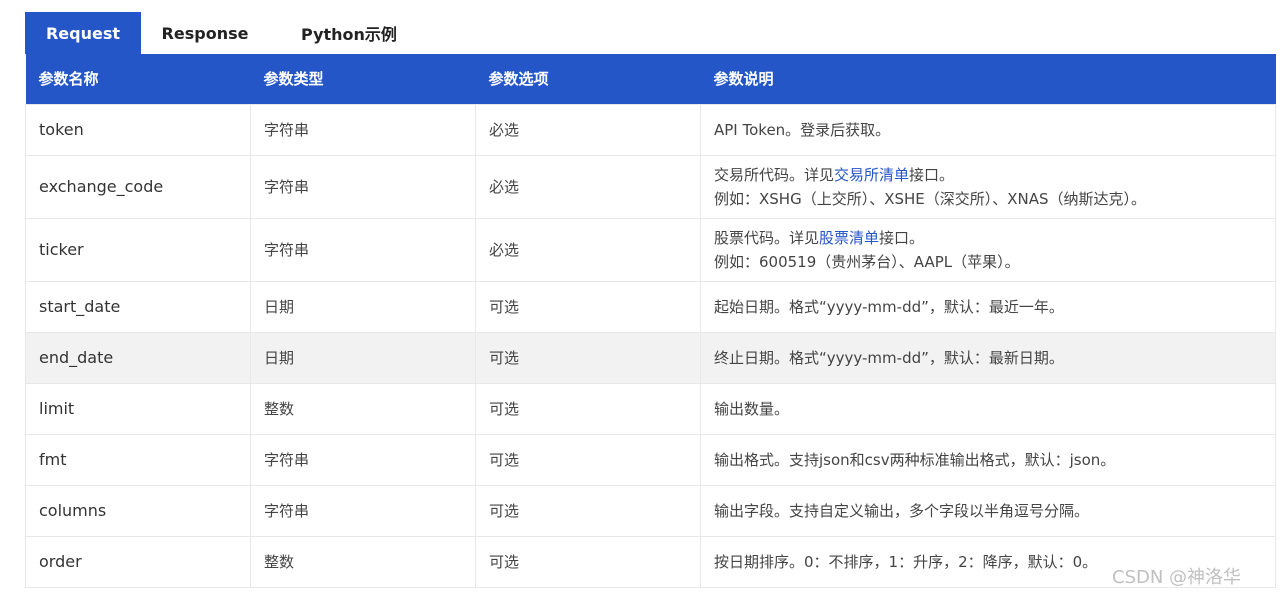 The image size is (1282, 597). What do you see at coordinates (138, 357) in the screenshot?
I see `param-name: end_date` at bounding box center [138, 357].